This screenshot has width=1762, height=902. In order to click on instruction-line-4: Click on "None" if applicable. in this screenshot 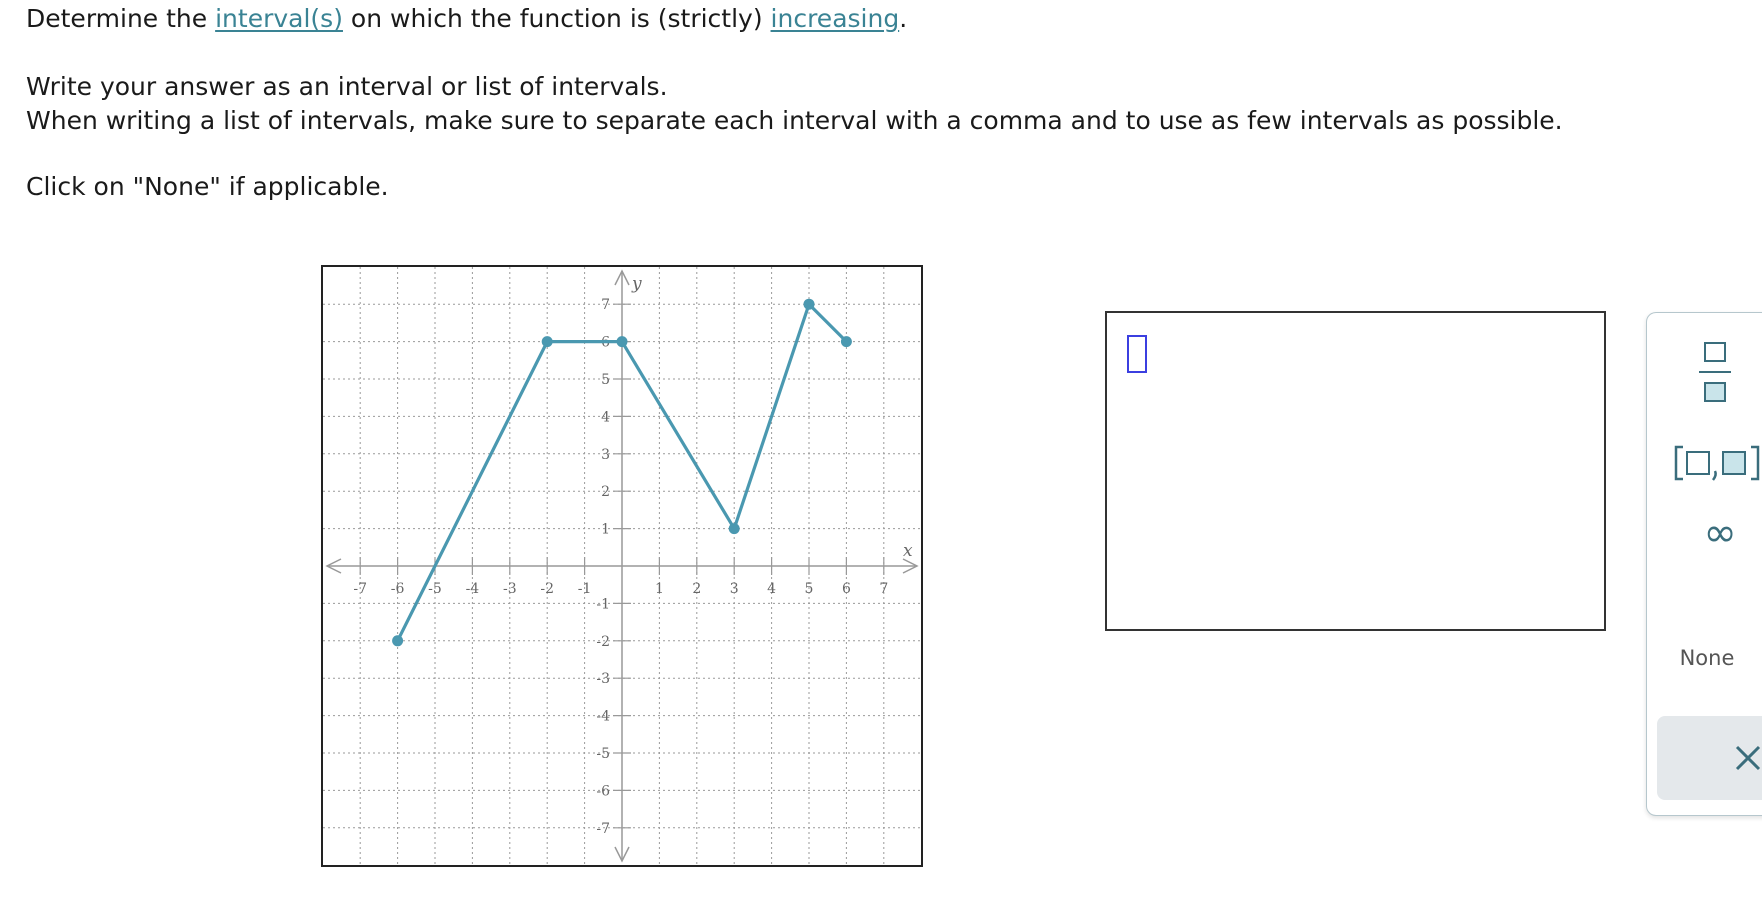, I will do `click(207, 186)`.